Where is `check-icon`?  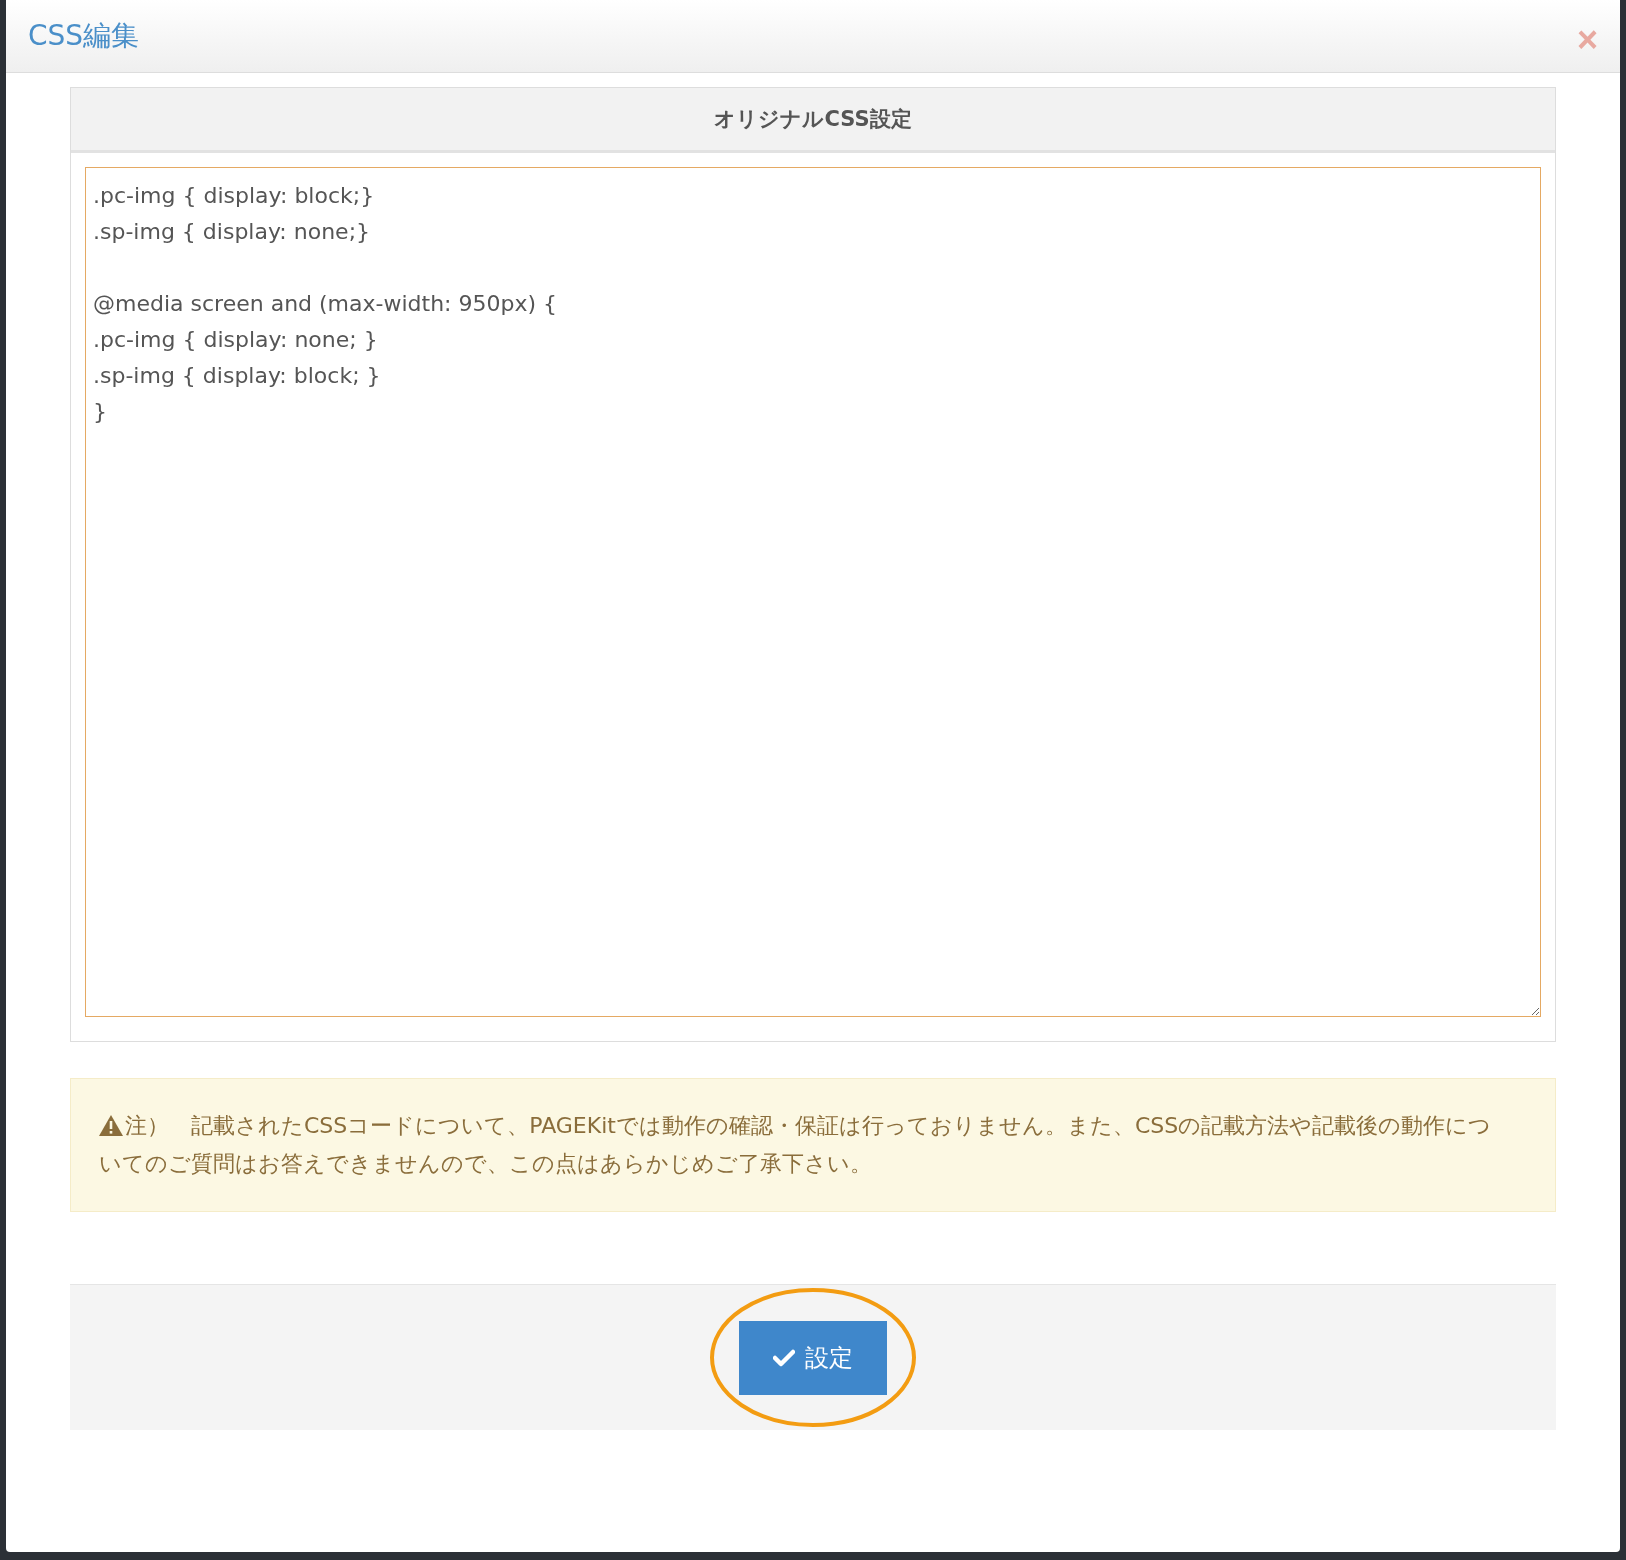
check-icon is located at coordinates (784, 1357).